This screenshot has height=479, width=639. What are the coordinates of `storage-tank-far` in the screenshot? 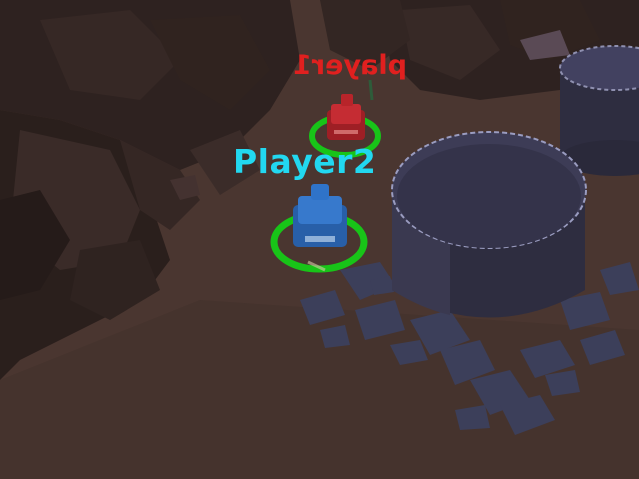 It's located at (599, 110).